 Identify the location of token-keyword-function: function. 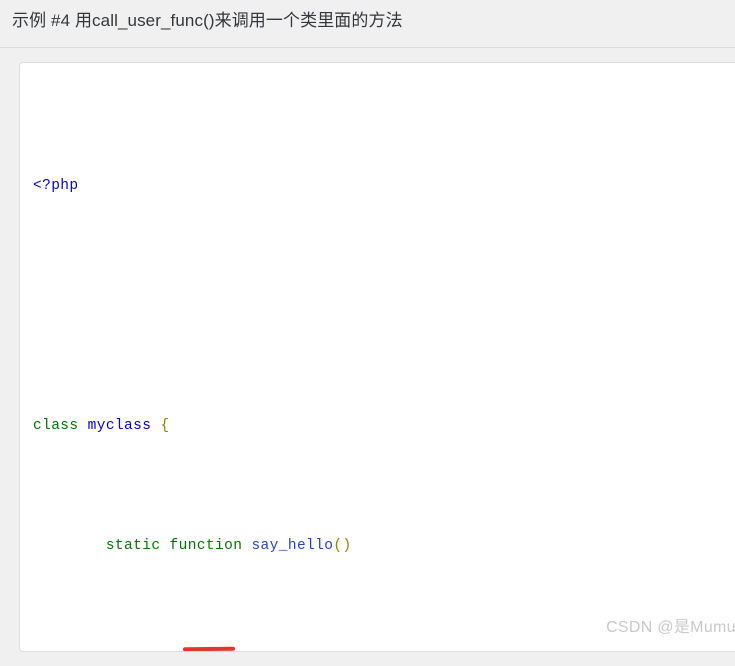
(206, 546).